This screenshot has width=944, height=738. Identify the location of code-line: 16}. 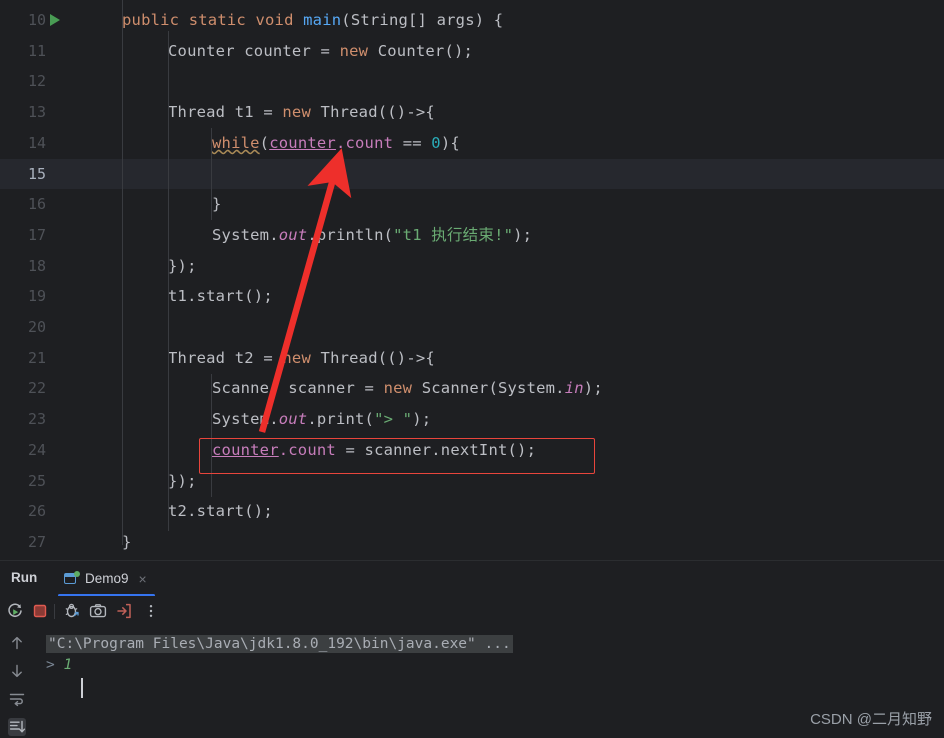
(472, 204).